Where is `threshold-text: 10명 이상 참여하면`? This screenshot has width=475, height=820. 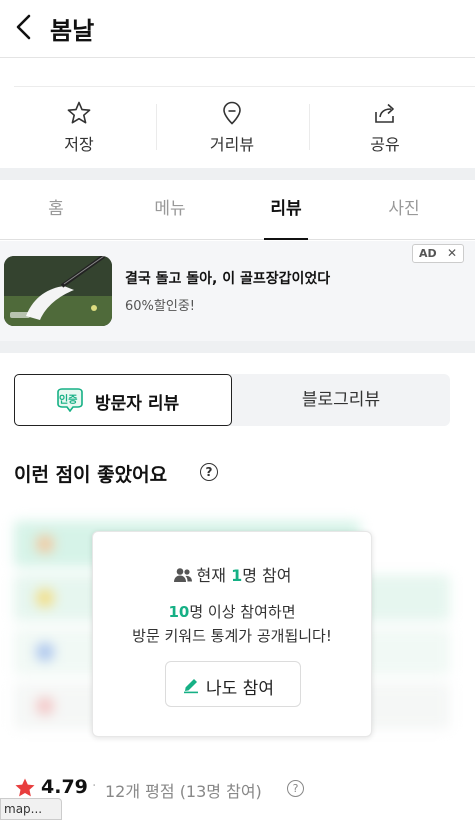 threshold-text: 10명 이상 참여하면 is located at coordinates (232, 611).